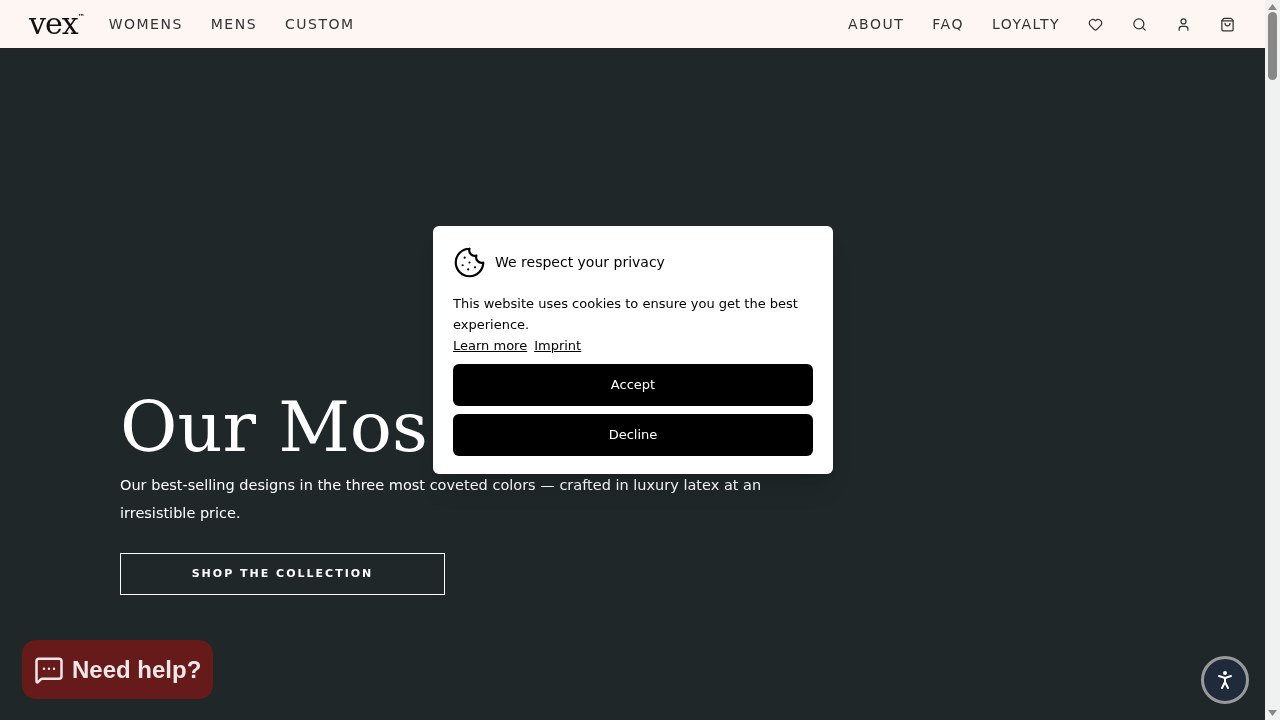  I want to click on dialog-title: We respect your privacy, so click(580, 262).